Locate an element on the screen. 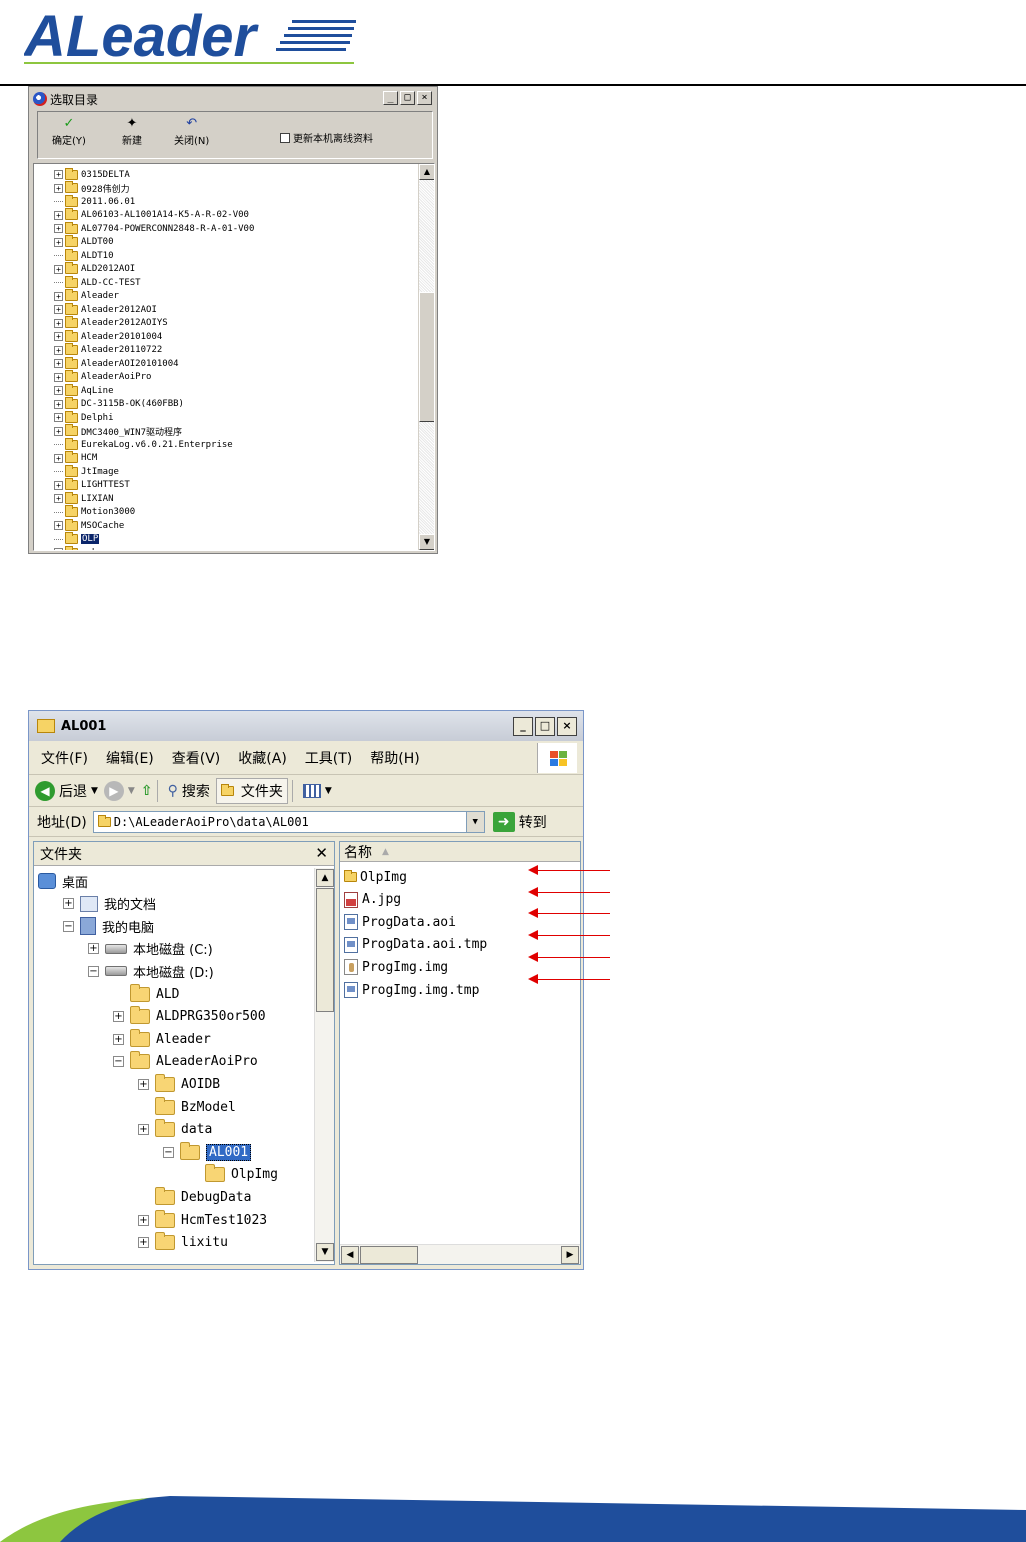  folder-tree-item: + AOIDB is located at coordinates (179, 1084).